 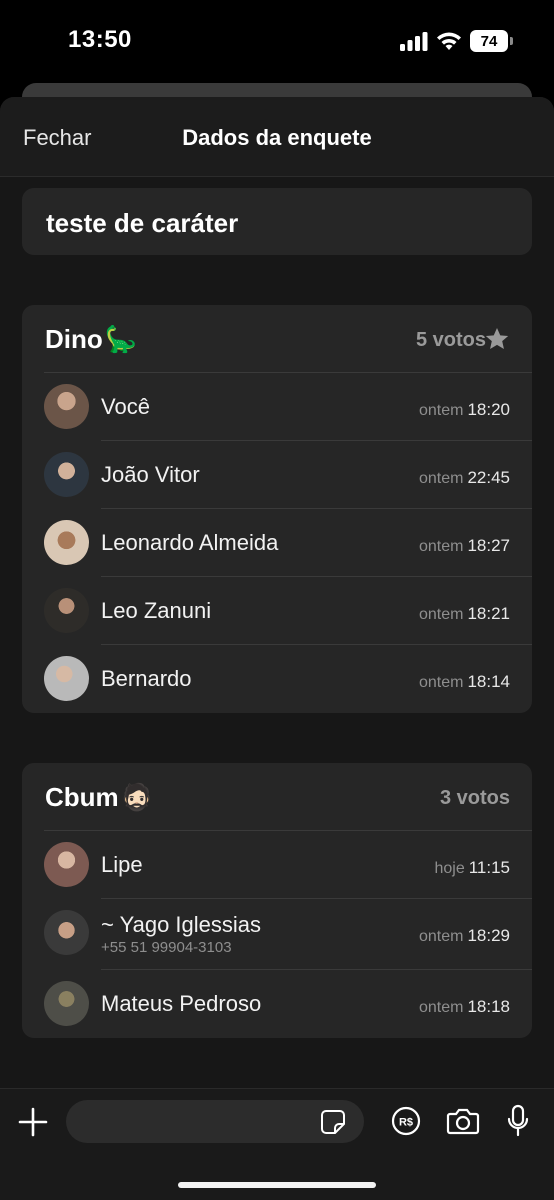 What do you see at coordinates (74, 339) in the screenshot?
I see `option-name: Dino` at bounding box center [74, 339].